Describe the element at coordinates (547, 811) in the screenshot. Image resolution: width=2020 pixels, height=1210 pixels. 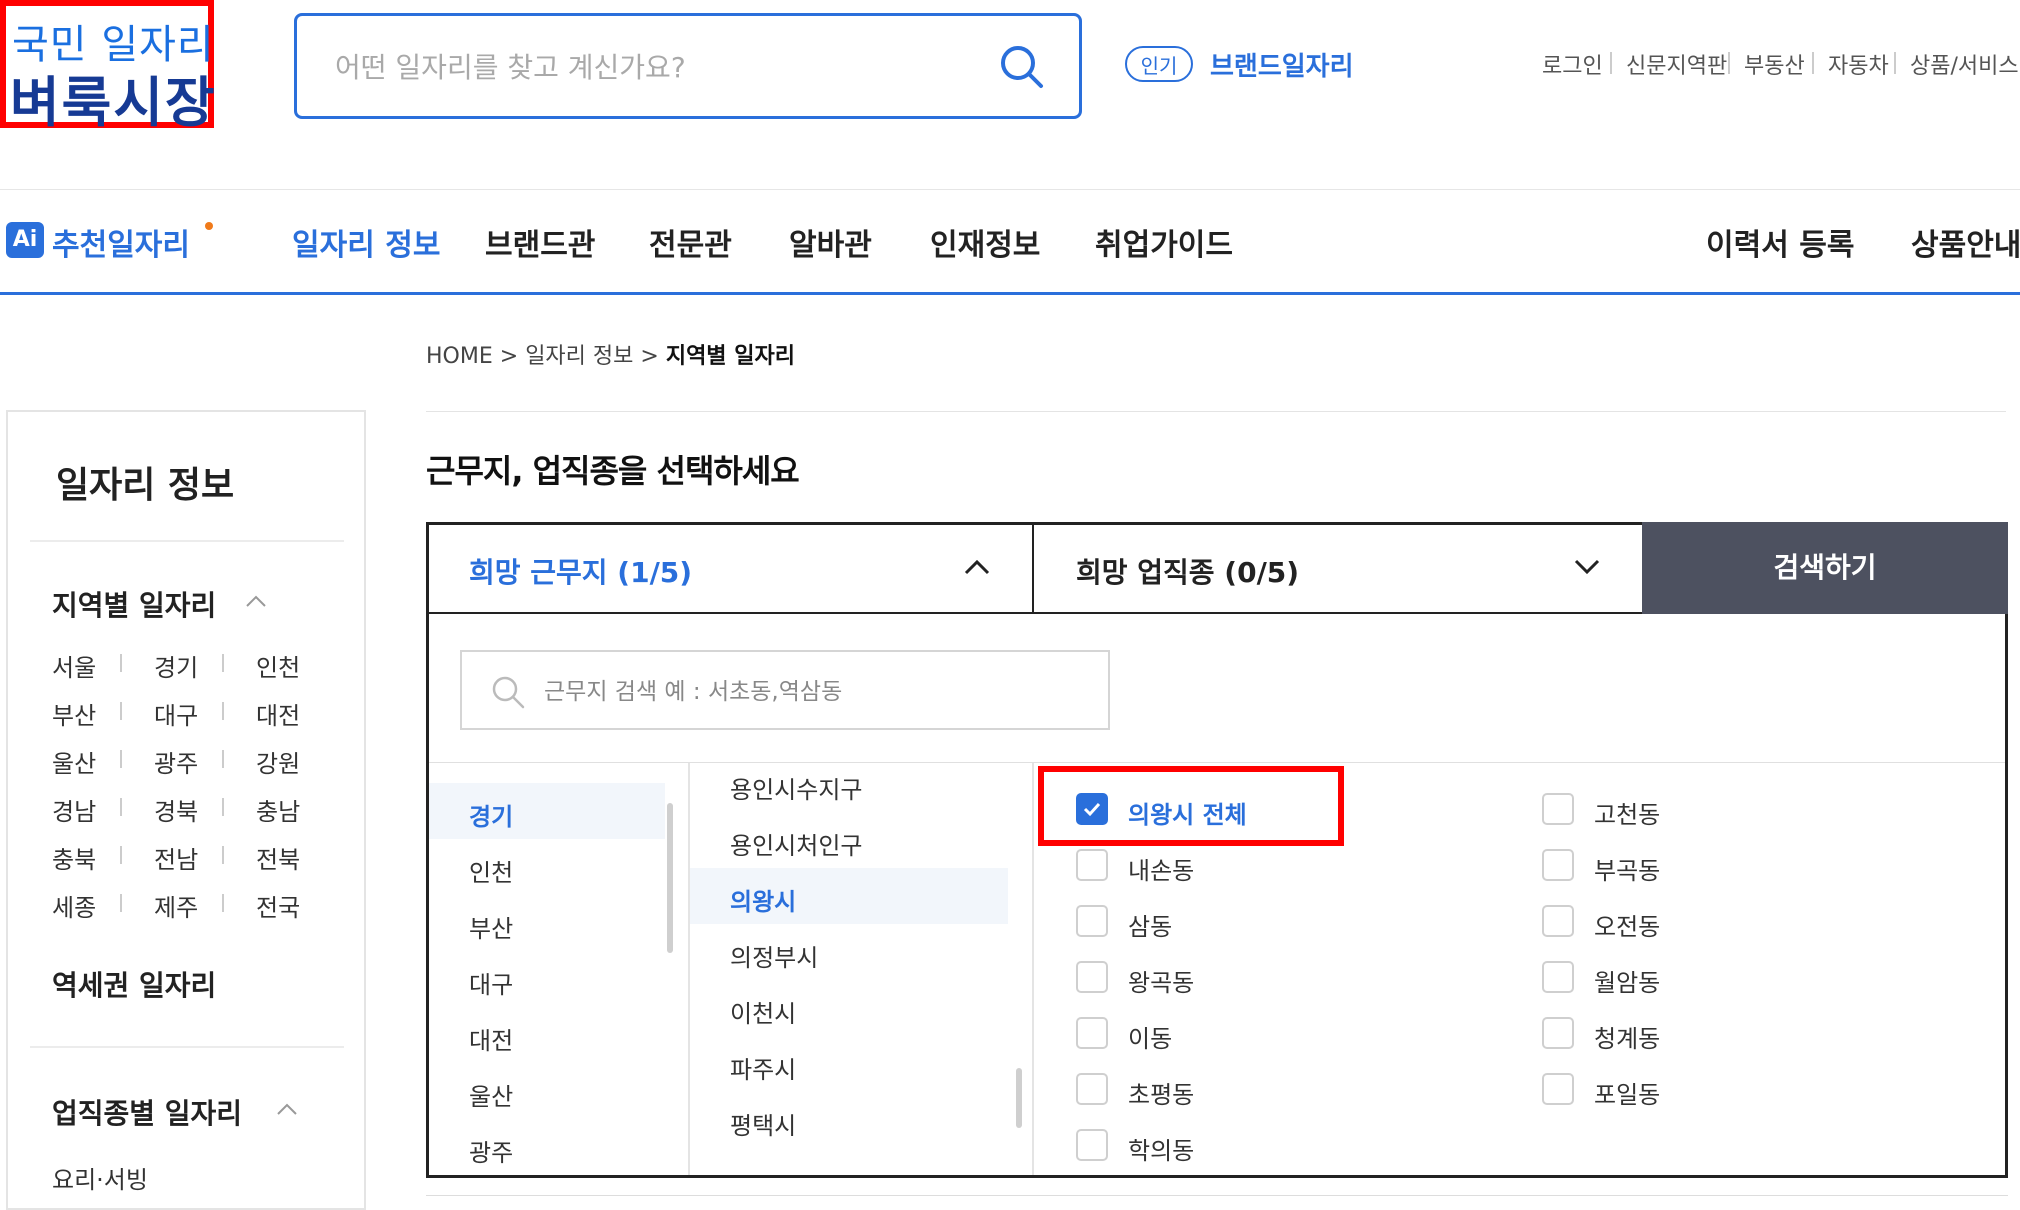
I see `province-item: 경기` at that location.